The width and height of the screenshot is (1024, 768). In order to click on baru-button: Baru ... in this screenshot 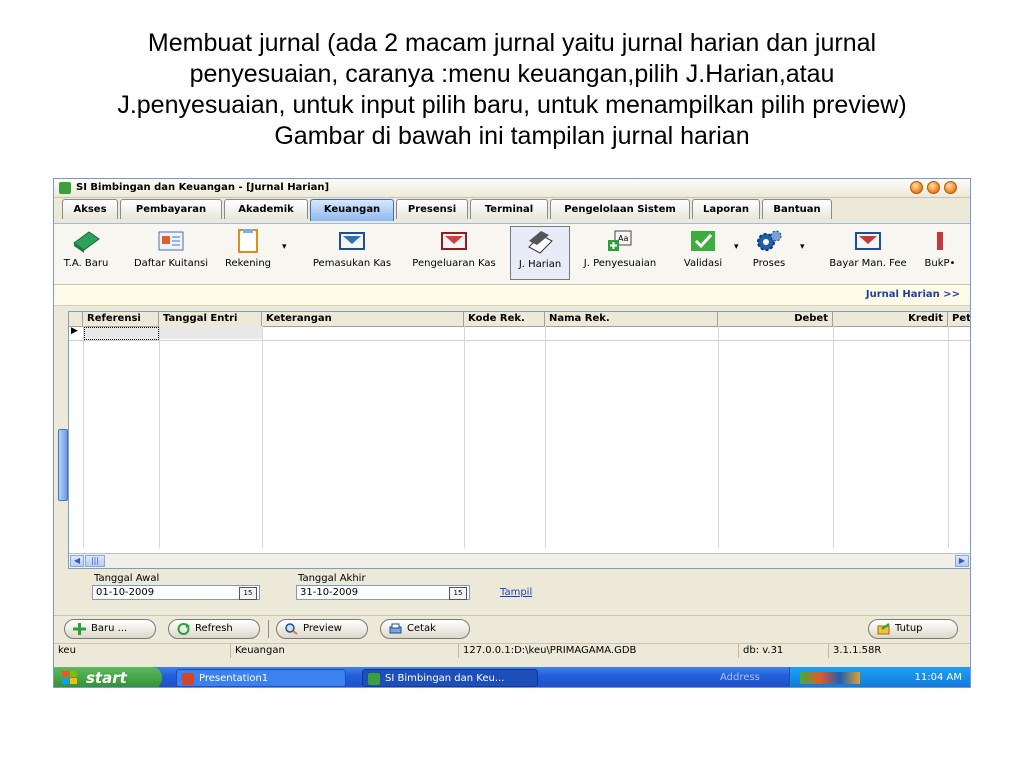, I will do `click(110, 629)`.